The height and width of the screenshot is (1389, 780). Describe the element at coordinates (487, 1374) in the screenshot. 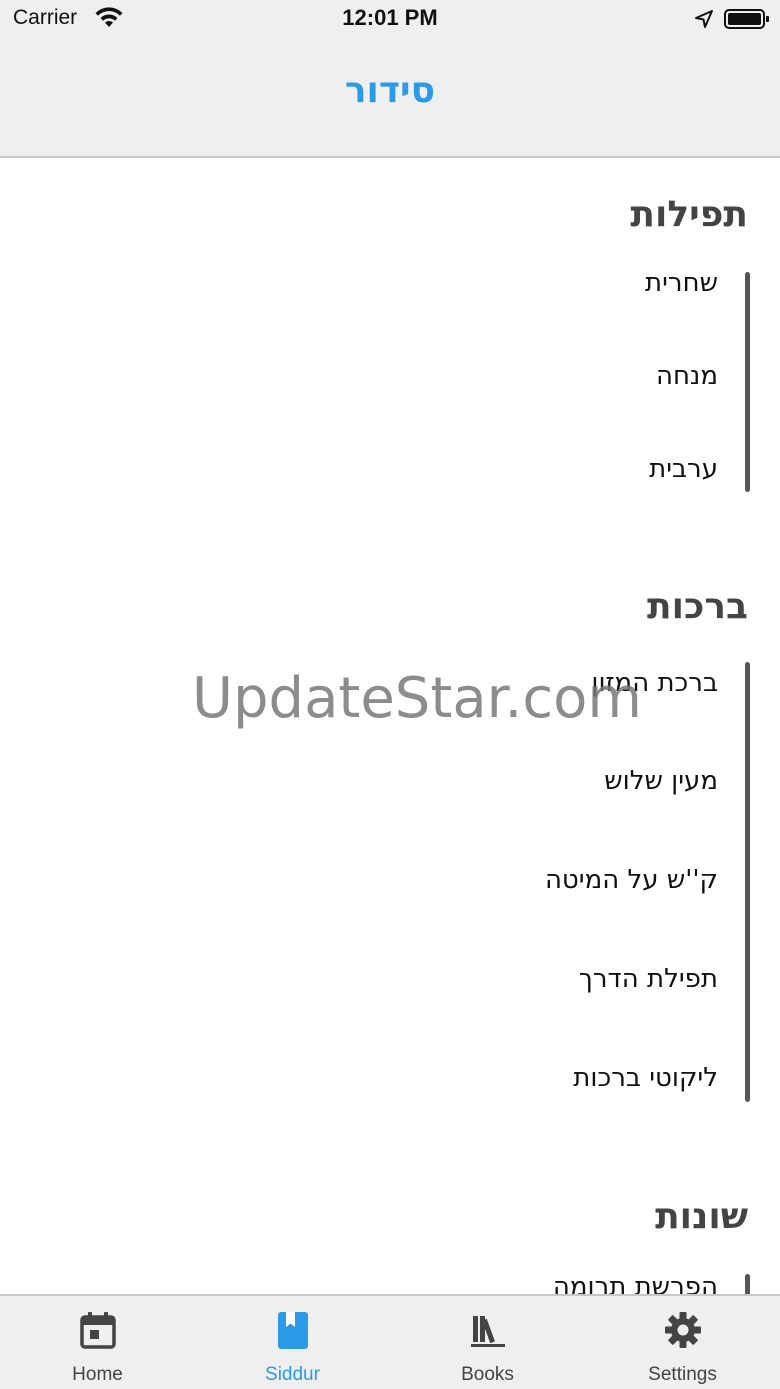

I see `tab-label: Books` at that location.